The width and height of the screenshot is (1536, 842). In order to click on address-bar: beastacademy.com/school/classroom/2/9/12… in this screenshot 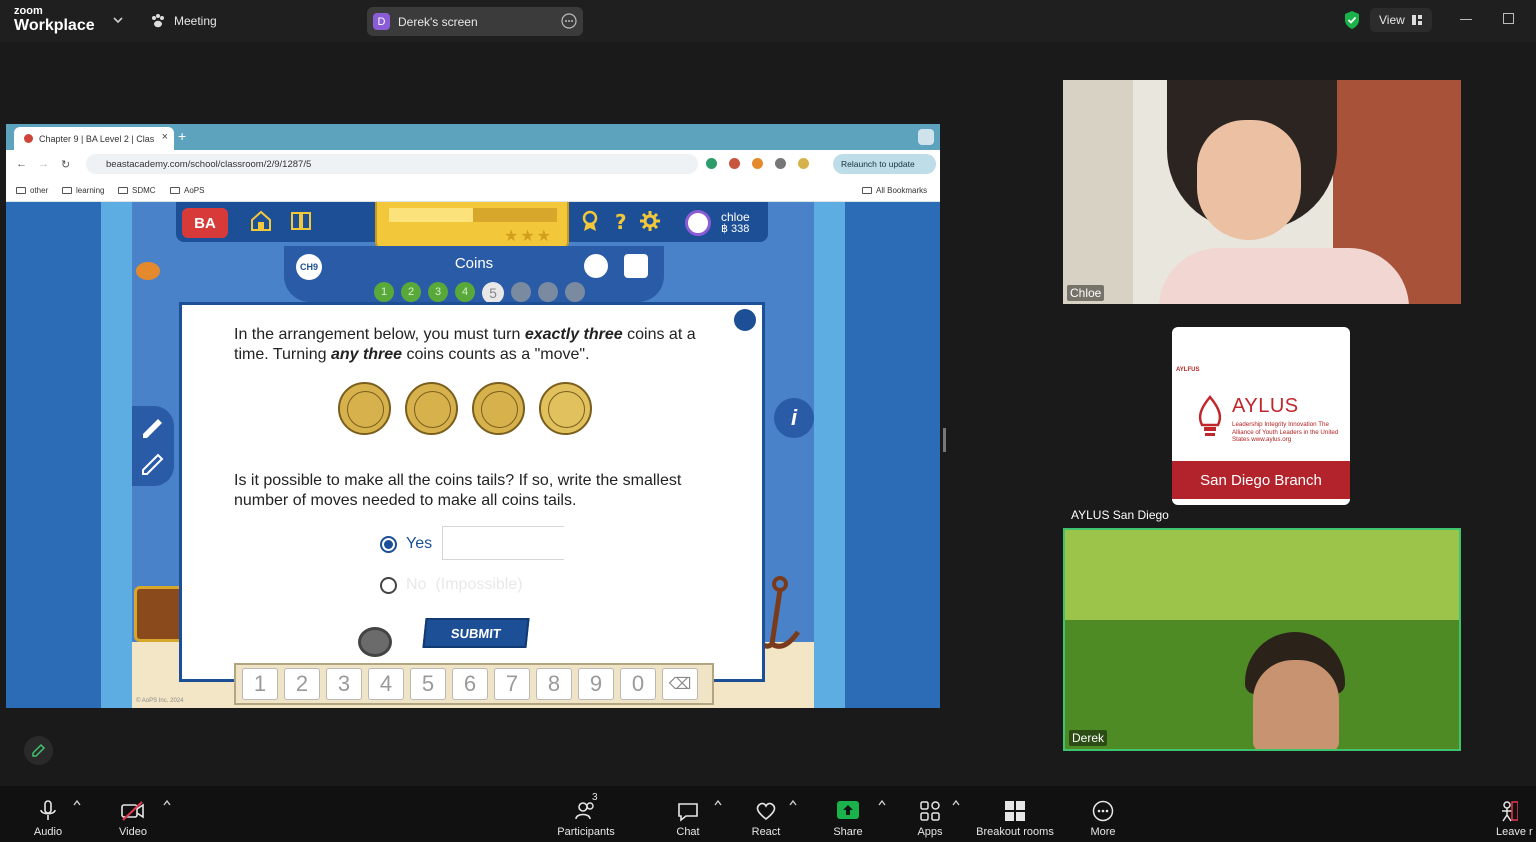, I will do `click(392, 164)`.